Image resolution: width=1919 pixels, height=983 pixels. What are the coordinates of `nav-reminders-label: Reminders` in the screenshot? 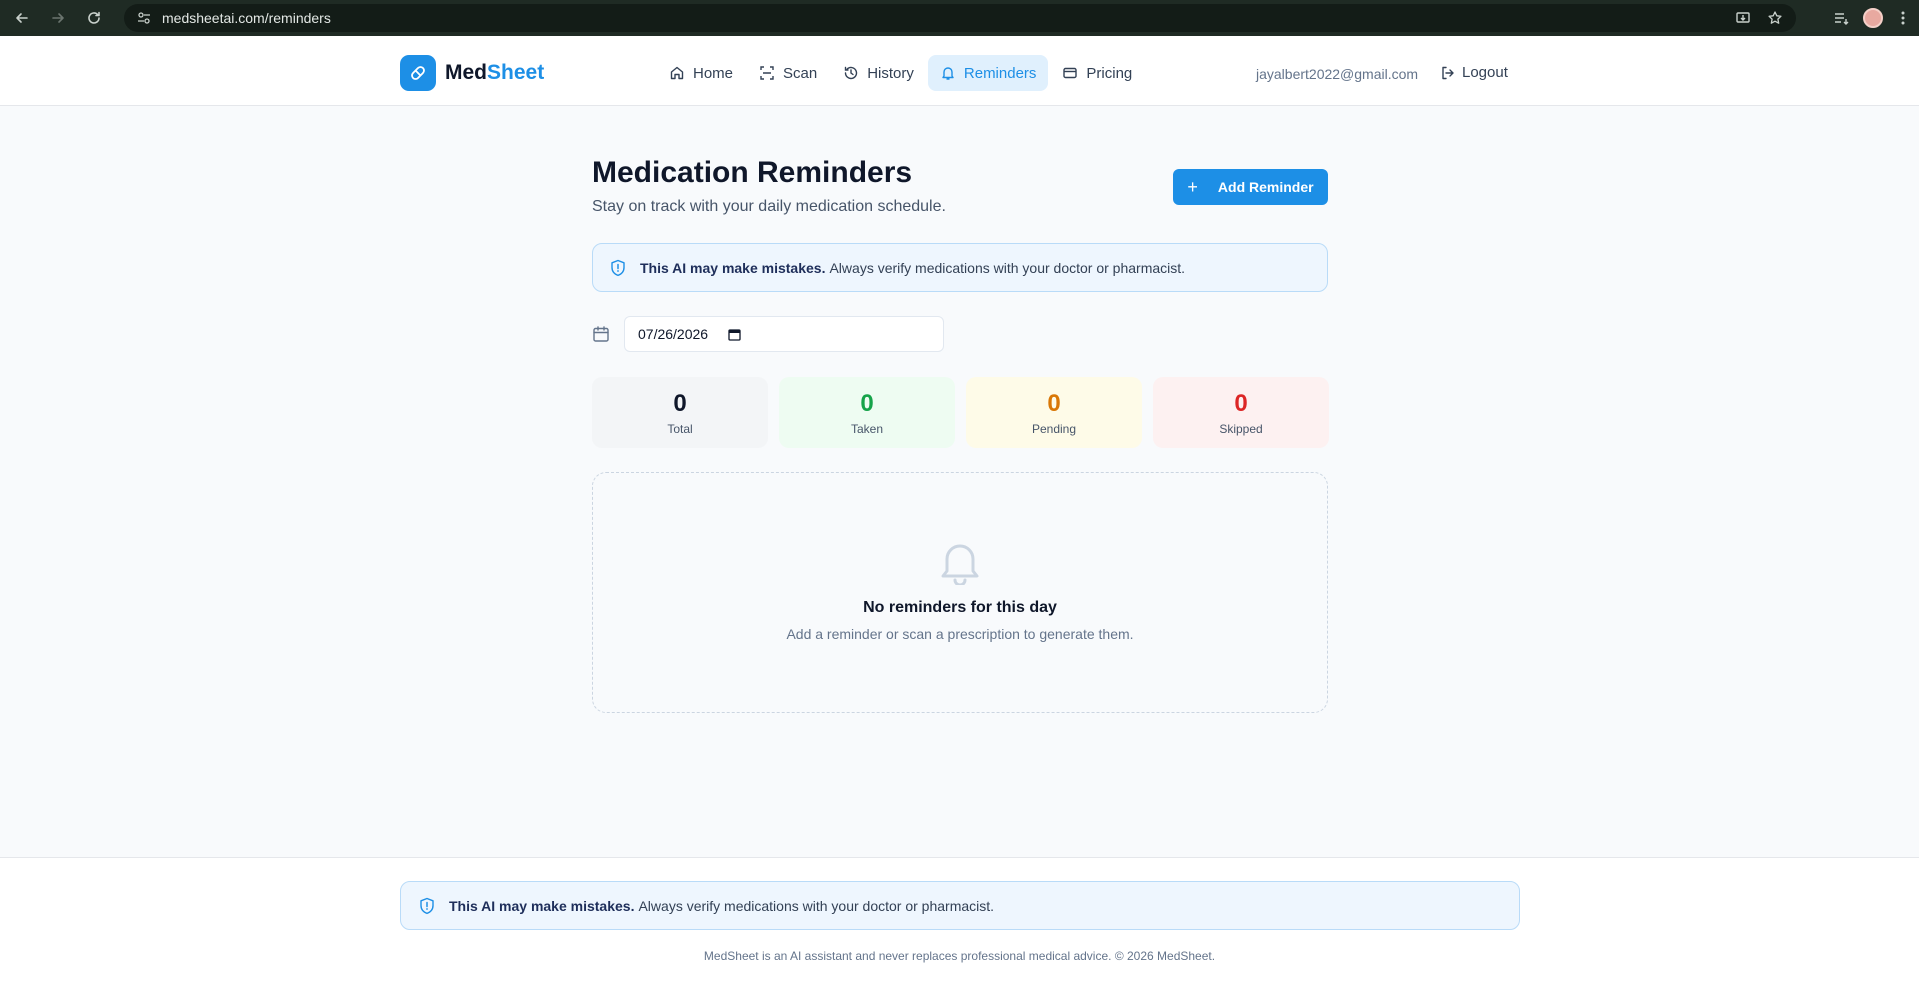 It's located at (1000, 73).